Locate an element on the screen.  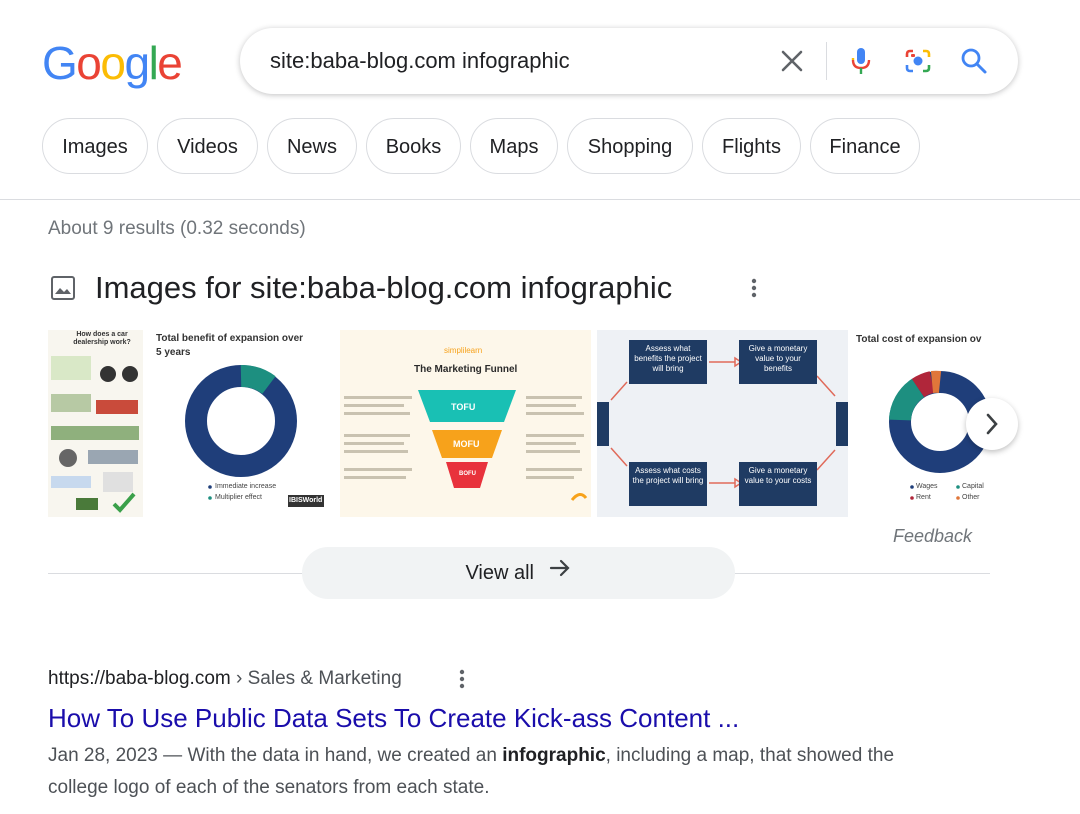
chip-maps: Maps is located at coordinates (514, 146).